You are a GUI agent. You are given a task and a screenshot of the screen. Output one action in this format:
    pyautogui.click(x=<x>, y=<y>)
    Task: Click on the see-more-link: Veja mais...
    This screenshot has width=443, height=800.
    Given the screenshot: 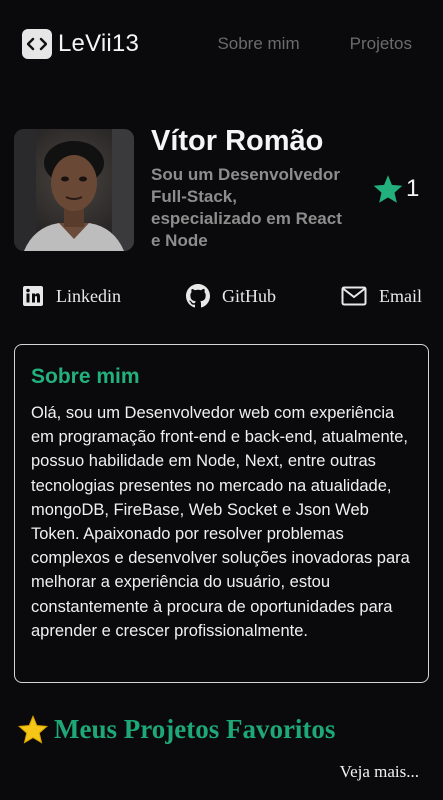 What is the action you would take?
    pyautogui.click(x=379, y=772)
    